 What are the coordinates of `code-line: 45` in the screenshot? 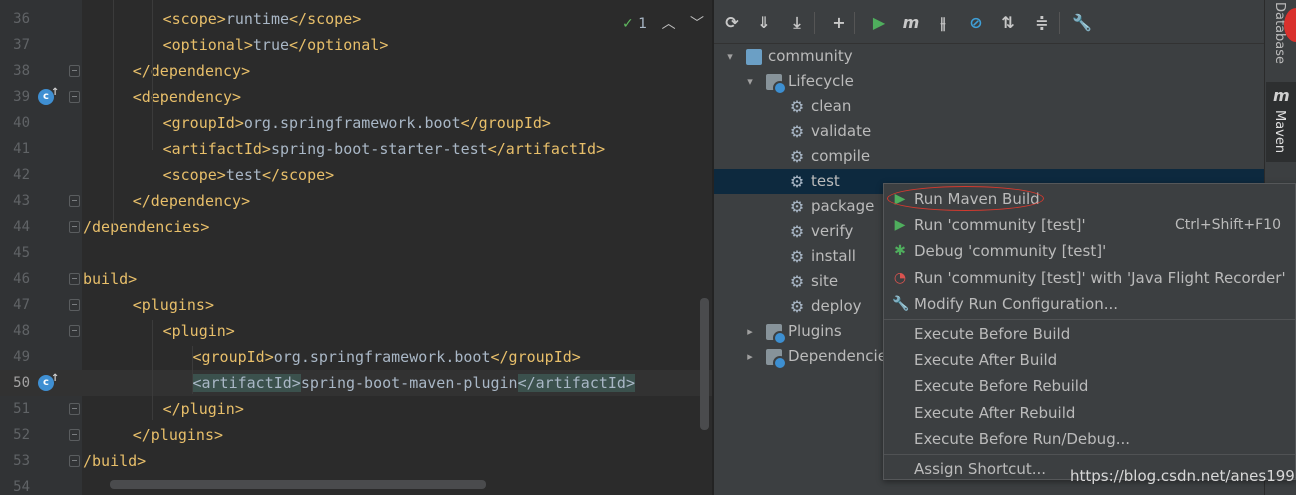 It's located at (356, 253).